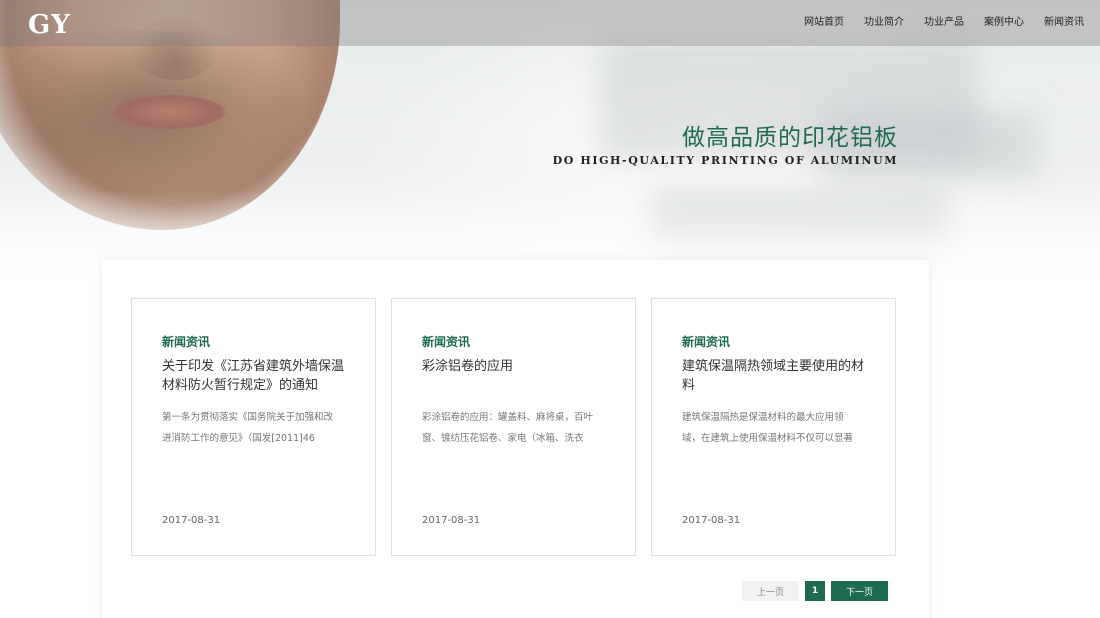 The height and width of the screenshot is (618, 1100). Describe the element at coordinates (884, 20) in the screenshot. I see `nav-item-about: 功业简介` at that location.